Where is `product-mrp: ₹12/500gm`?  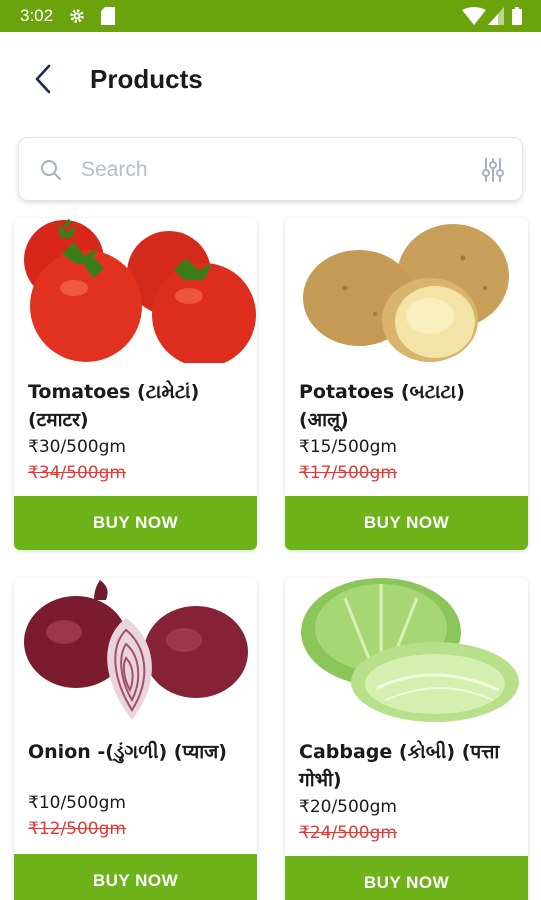 product-mrp: ₹12/500gm is located at coordinates (77, 829).